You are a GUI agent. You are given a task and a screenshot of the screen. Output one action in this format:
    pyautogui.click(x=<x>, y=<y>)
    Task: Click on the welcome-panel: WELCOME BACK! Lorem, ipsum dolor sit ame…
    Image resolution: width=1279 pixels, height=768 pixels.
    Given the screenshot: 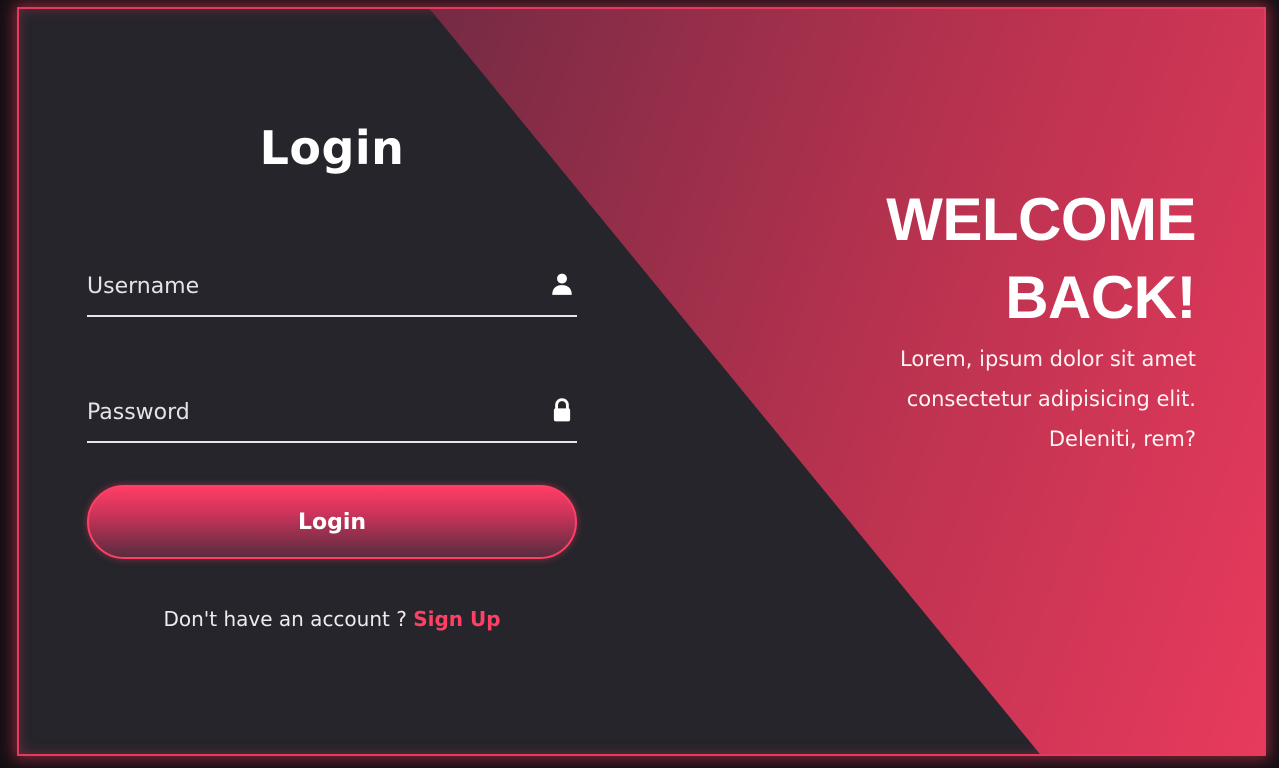 What is the action you would take?
    pyautogui.click(x=1026, y=320)
    